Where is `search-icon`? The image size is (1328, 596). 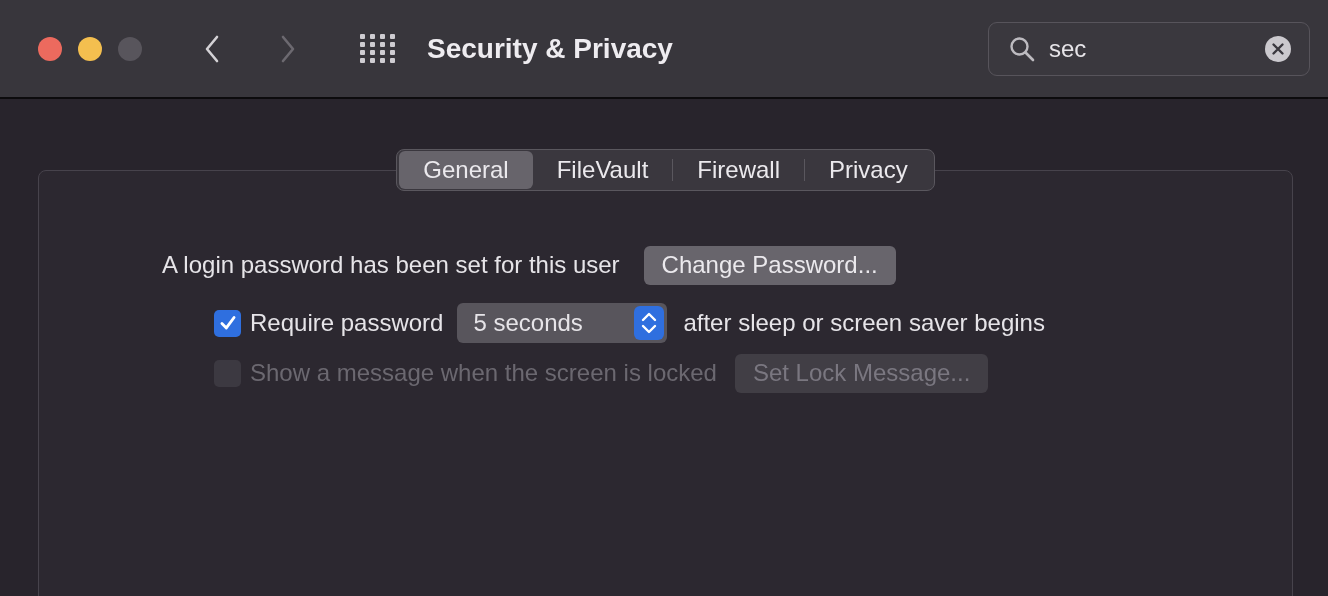
search-icon is located at coordinates (1022, 48).